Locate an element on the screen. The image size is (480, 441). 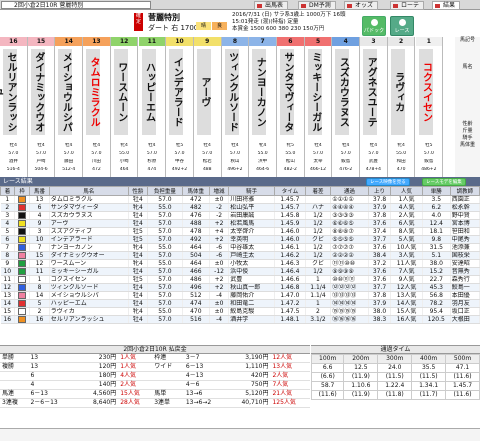
horse-name: ハッピーエム is located at coordinates (148, 92).